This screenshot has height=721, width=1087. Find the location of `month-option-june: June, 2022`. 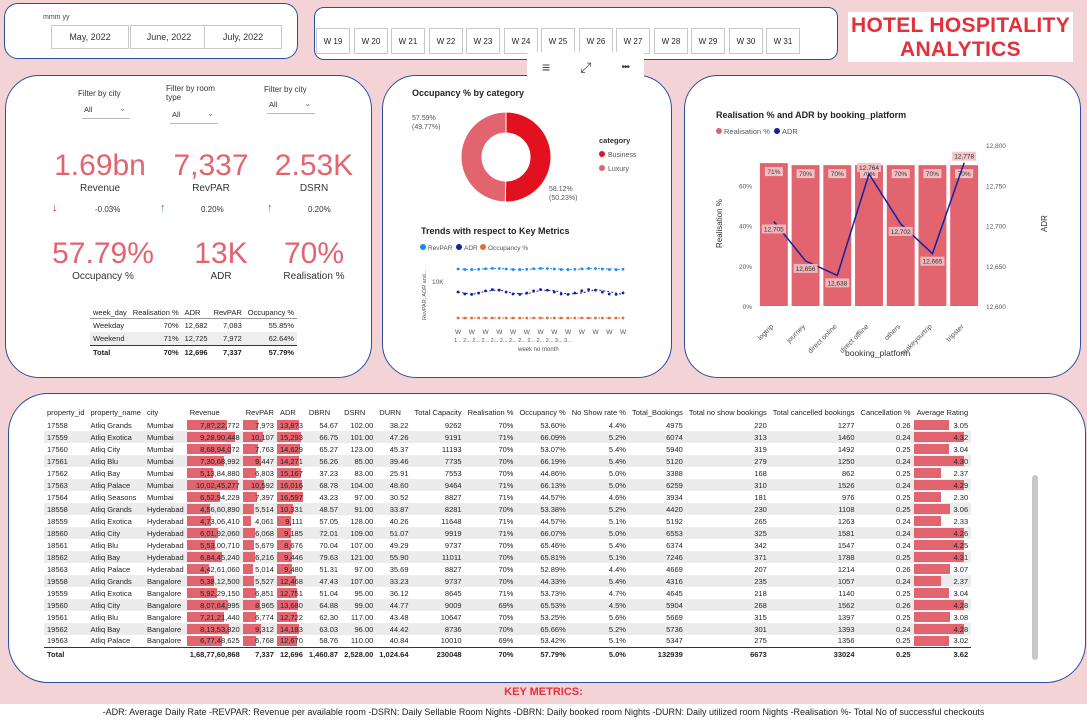

month-option-june: June, 2022 is located at coordinates (169, 37).